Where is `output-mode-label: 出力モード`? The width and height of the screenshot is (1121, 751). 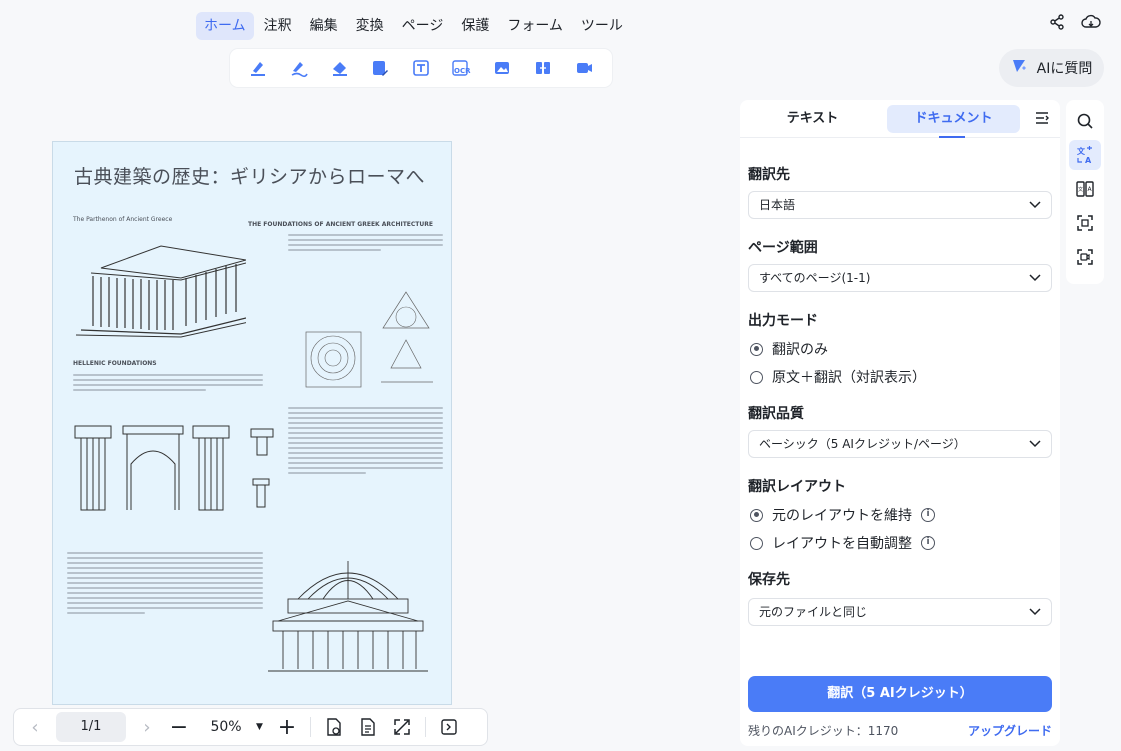 output-mode-label: 出力モード is located at coordinates (783, 321).